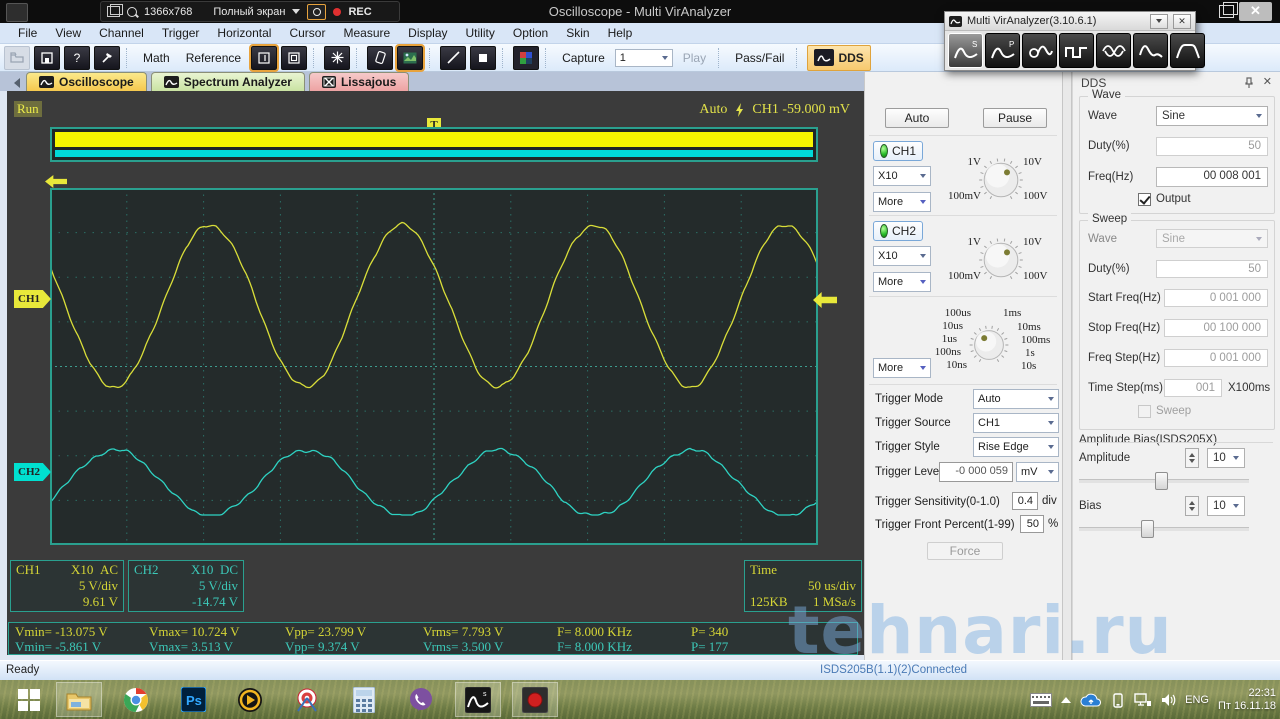 This screenshot has height=719, width=1280. Describe the element at coordinates (530, 33) in the screenshot. I see `menu-option: Option` at that location.